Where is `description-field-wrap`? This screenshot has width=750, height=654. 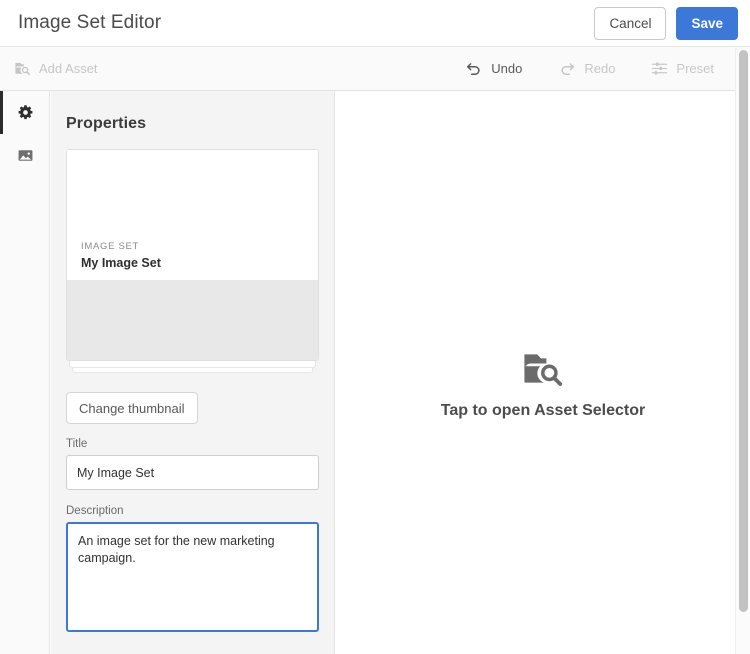 description-field-wrap is located at coordinates (192, 577).